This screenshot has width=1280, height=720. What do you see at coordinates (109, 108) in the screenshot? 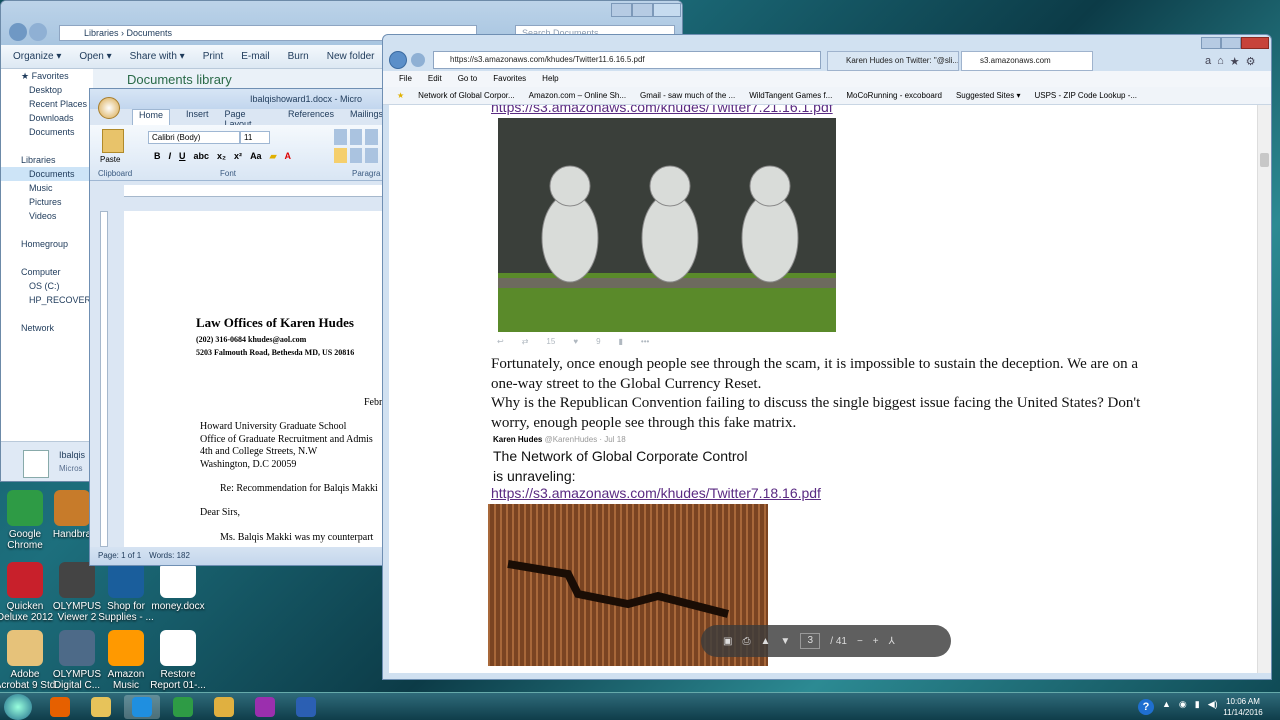
I see `office-button` at bounding box center [109, 108].